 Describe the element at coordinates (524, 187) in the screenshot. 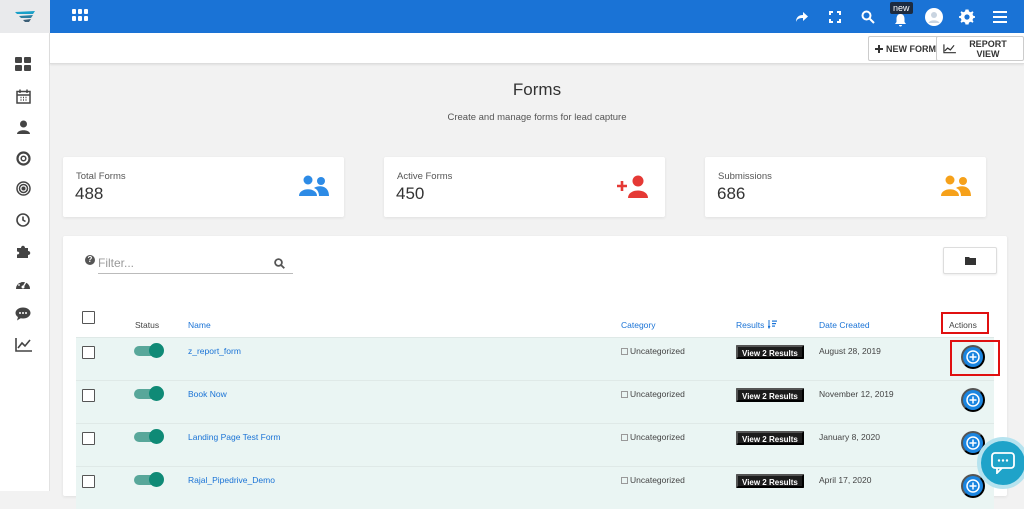

I see `stat-card-active-forms: Active Forms 450` at that location.